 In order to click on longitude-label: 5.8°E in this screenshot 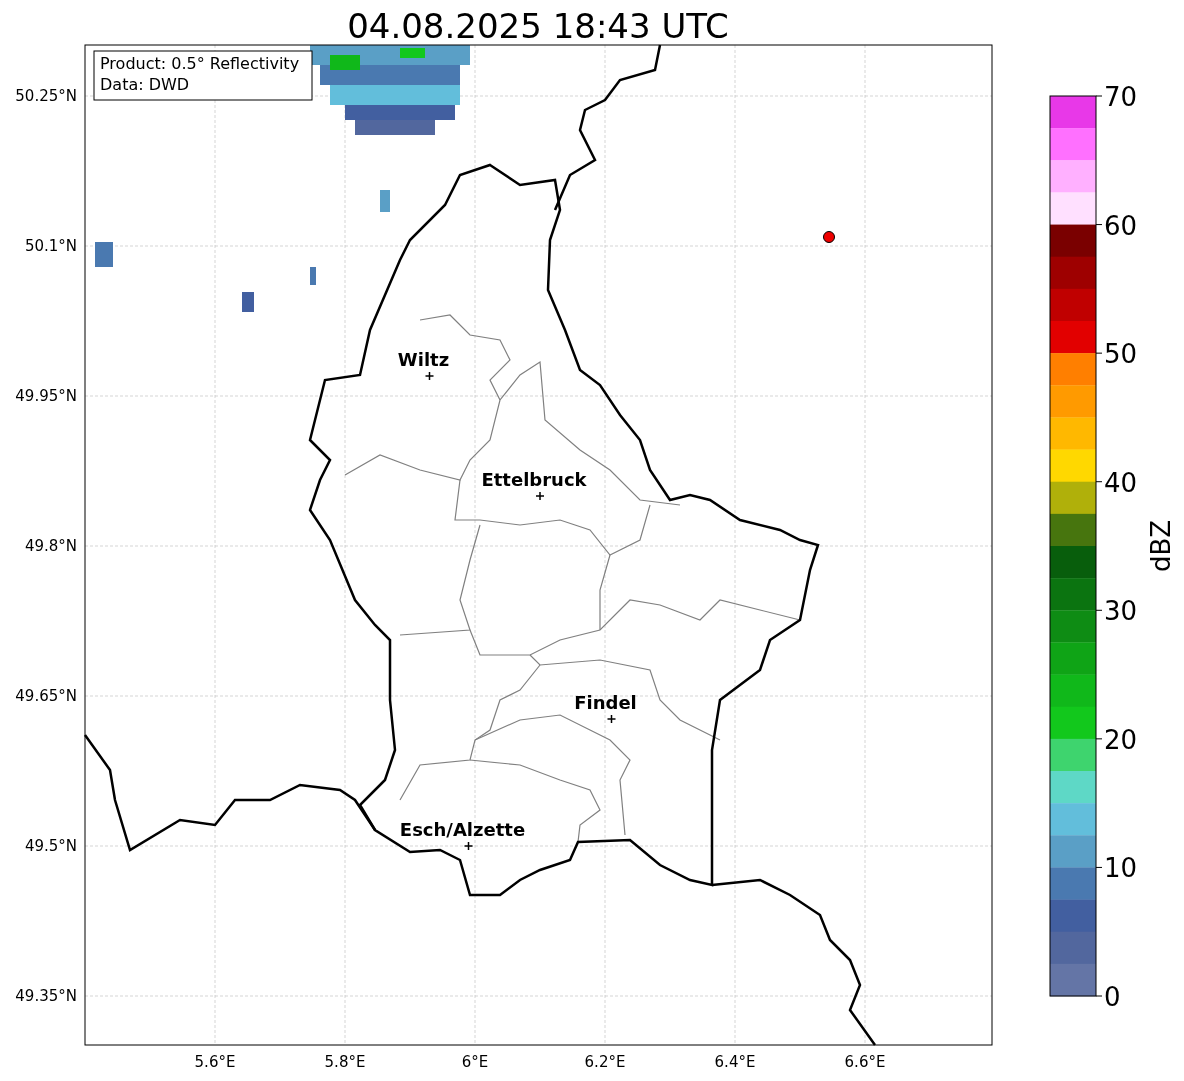, I will do `click(345, 1062)`.